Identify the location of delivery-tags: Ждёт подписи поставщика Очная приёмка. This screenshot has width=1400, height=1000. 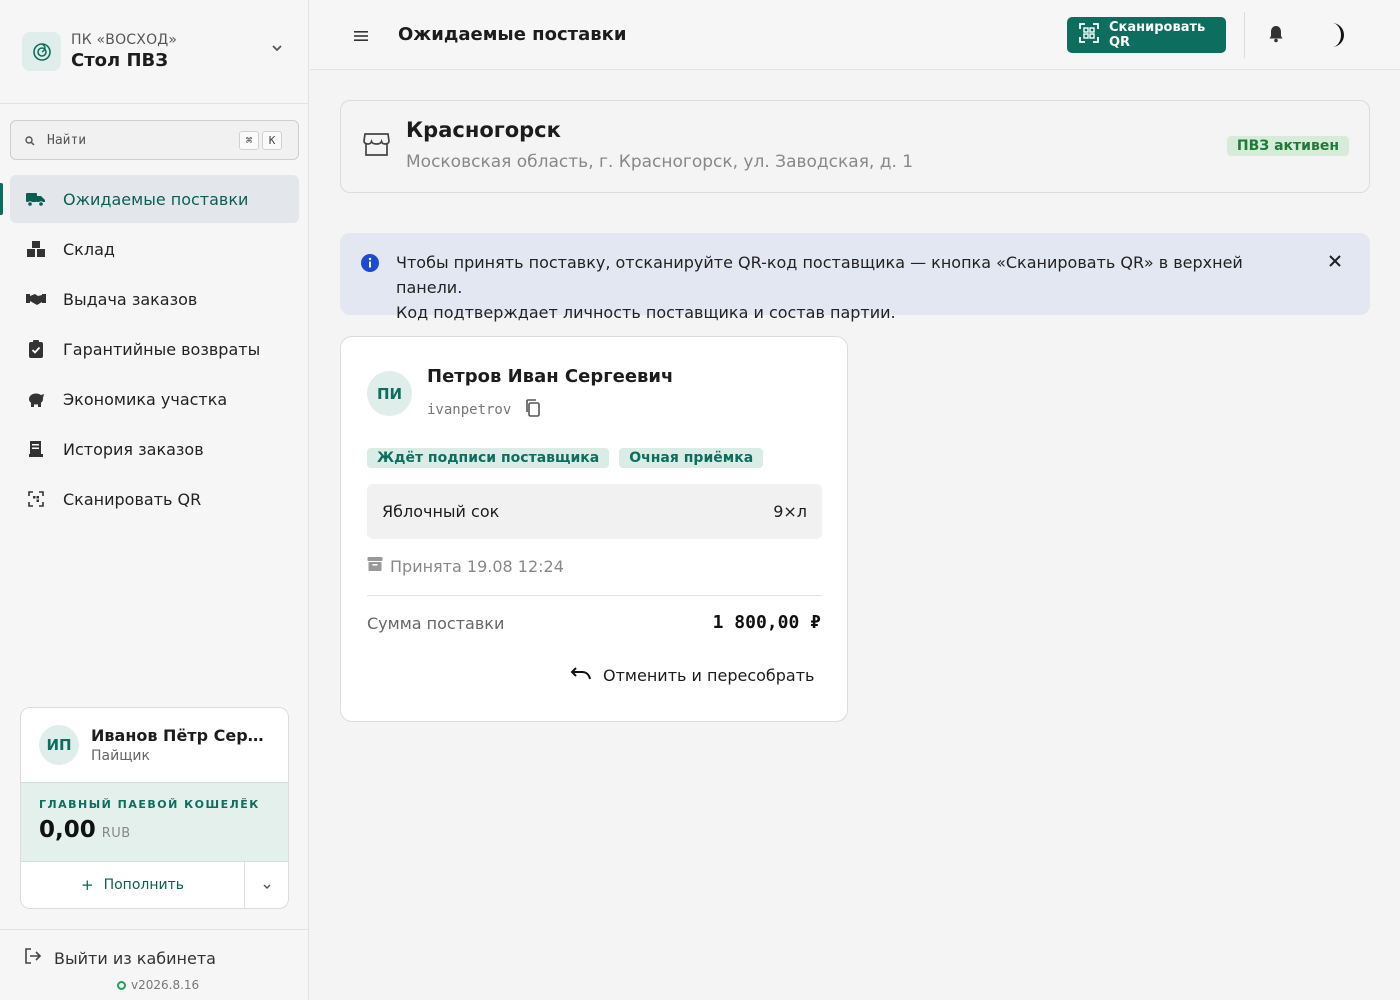
(570, 458).